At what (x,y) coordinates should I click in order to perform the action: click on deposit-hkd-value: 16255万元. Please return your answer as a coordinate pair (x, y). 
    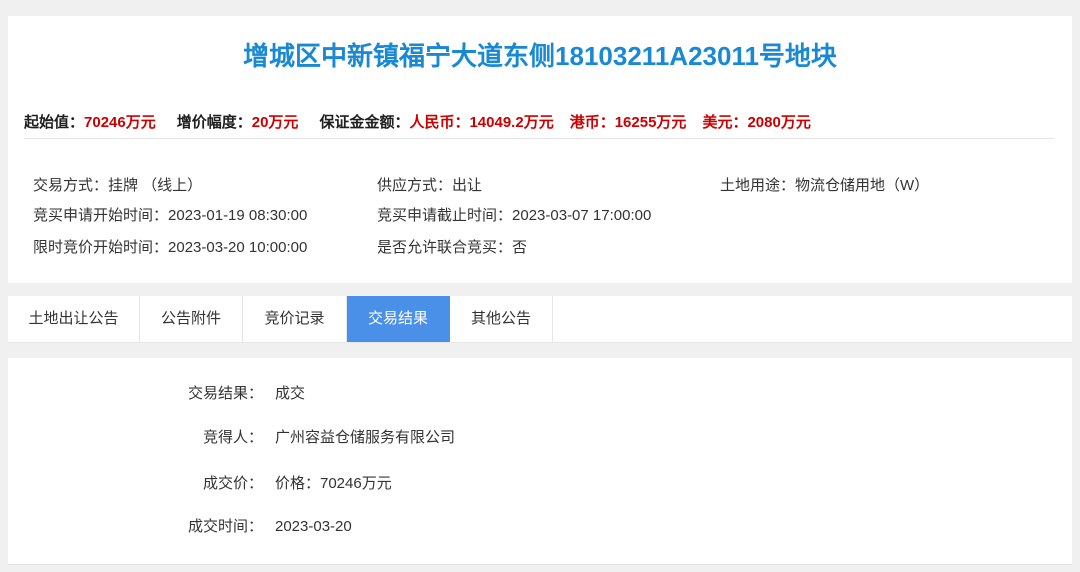
    Looking at the image, I should click on (650, 122).